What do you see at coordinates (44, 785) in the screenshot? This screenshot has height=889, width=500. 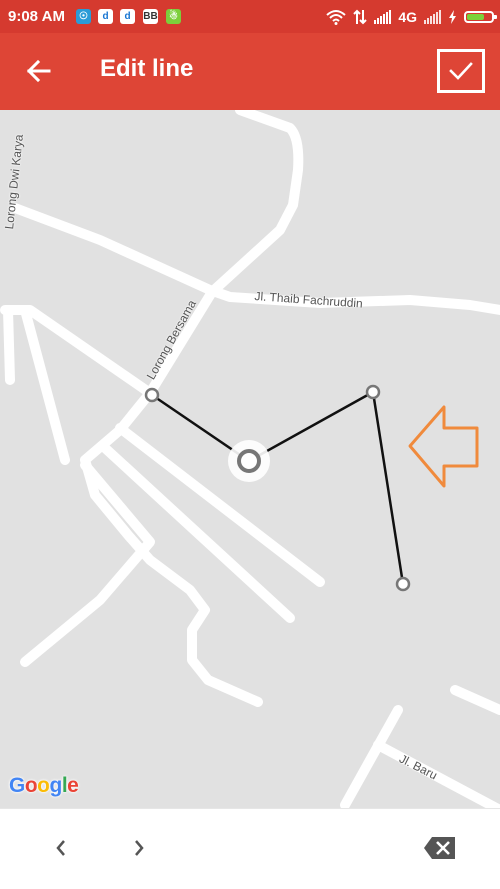 I see `google-logo: Google` at bounding box center [44, 785].